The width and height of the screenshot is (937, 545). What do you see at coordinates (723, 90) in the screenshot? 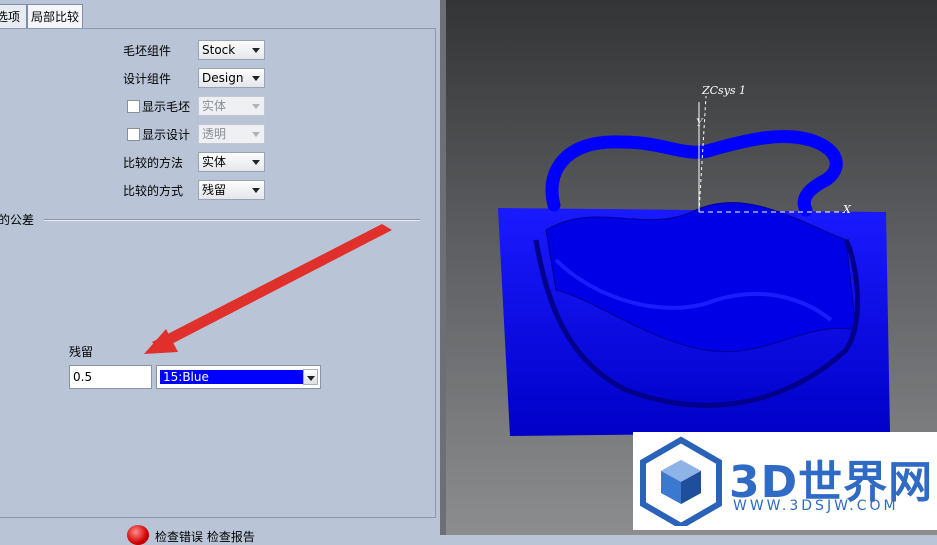
I see `csys-label: ZCsys 1` at bounding box center [723, 90].